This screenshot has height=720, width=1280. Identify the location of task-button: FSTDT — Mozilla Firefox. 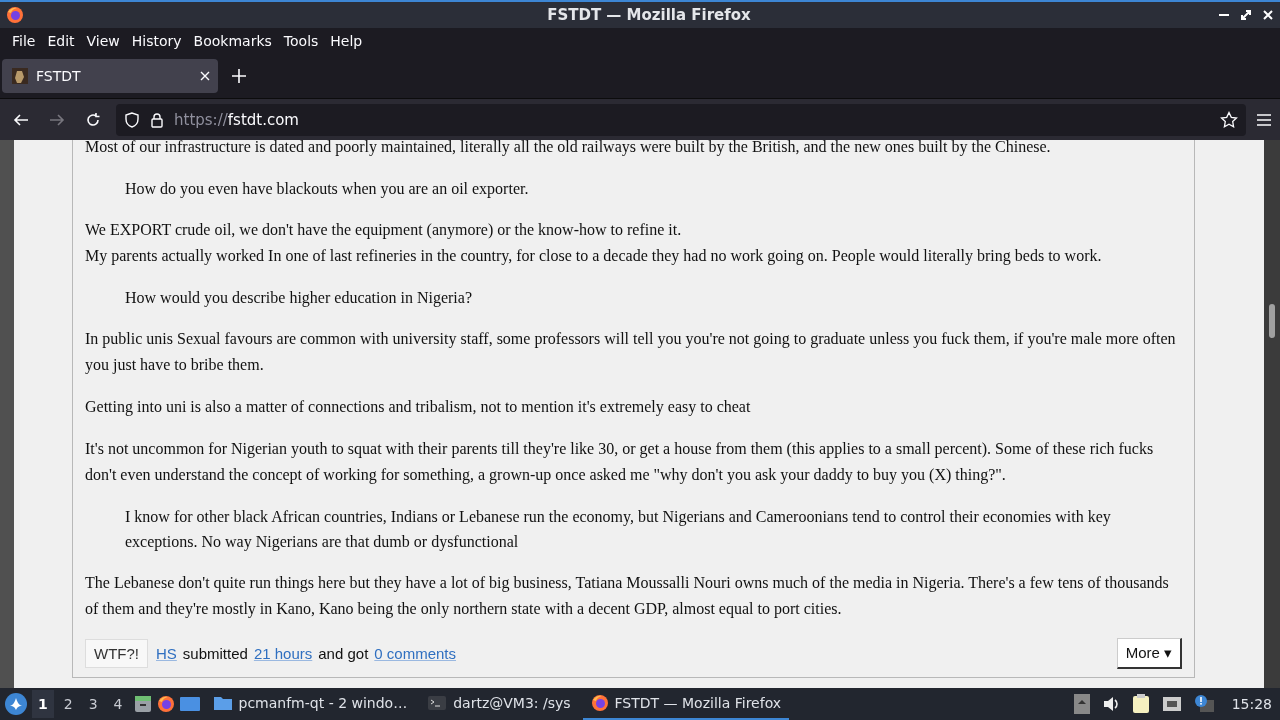
(686, 704).